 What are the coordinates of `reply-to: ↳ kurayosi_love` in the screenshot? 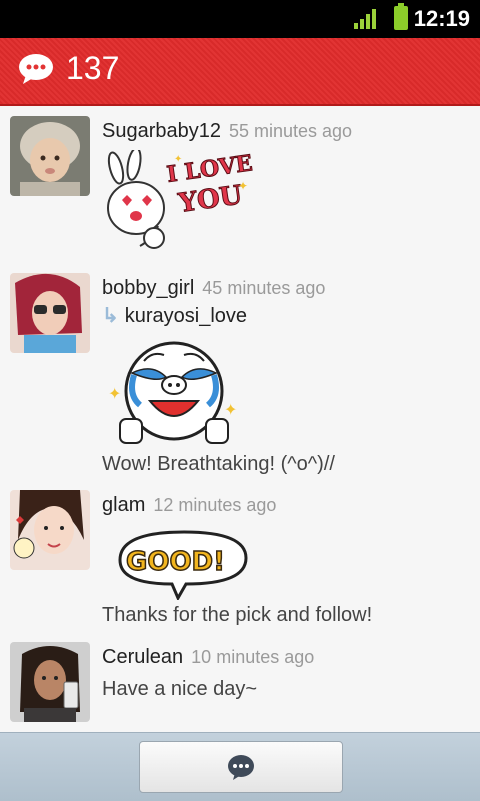 It's located at (174, 315).